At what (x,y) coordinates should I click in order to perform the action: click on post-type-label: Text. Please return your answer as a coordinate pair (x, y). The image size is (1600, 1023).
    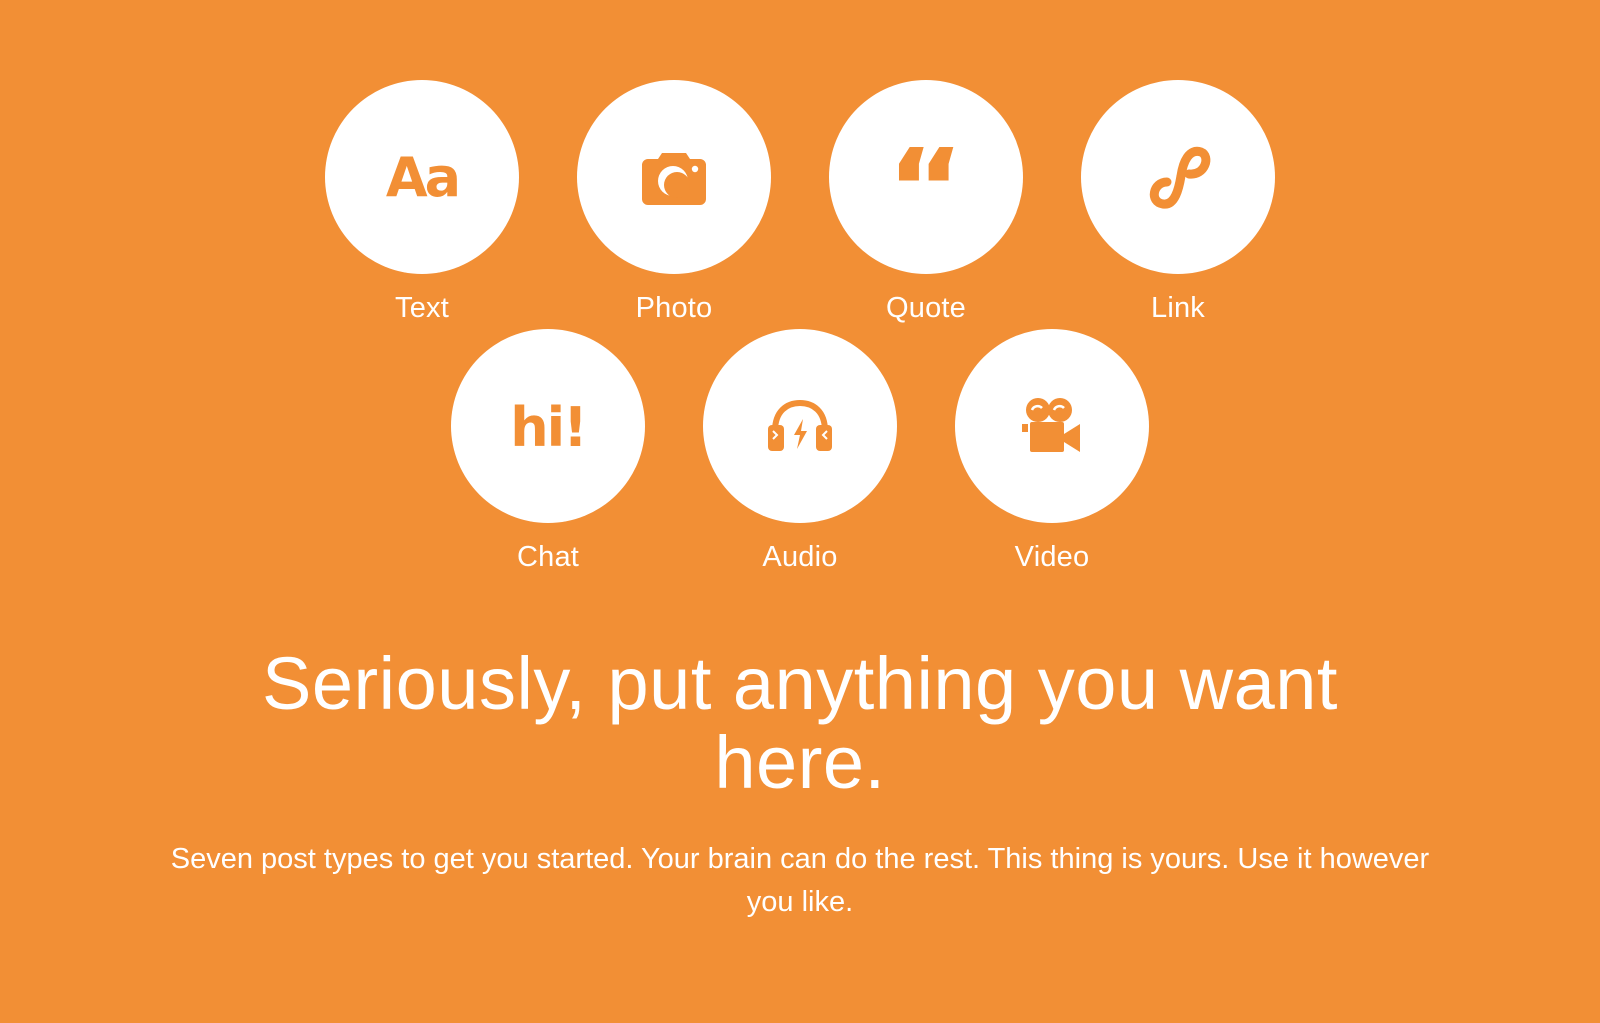
    Looking at the image, I should click on (422, 308).